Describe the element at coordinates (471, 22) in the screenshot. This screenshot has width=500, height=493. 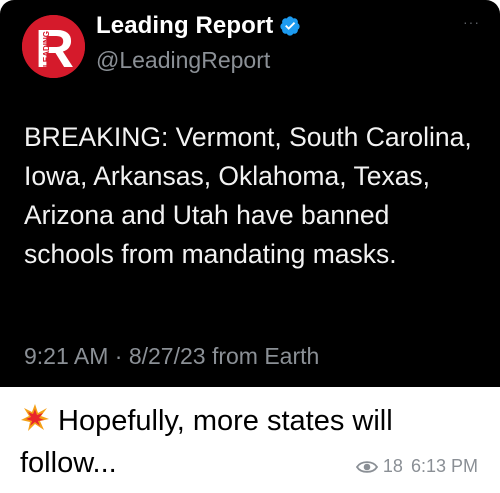
I see `more-dots-icon: ···` at that location.